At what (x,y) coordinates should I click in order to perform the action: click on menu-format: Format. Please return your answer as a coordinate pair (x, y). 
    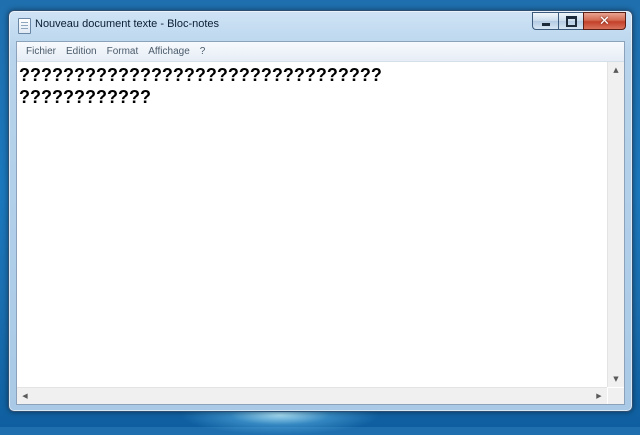
    Looking at the image, I should click on (123, 51).